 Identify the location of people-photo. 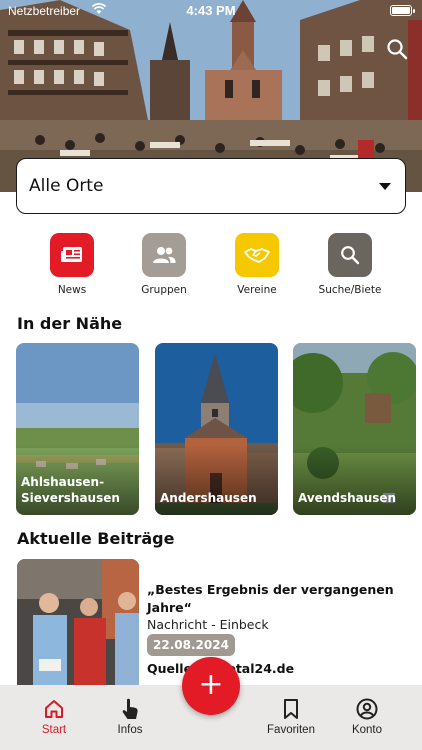
(78, 622).